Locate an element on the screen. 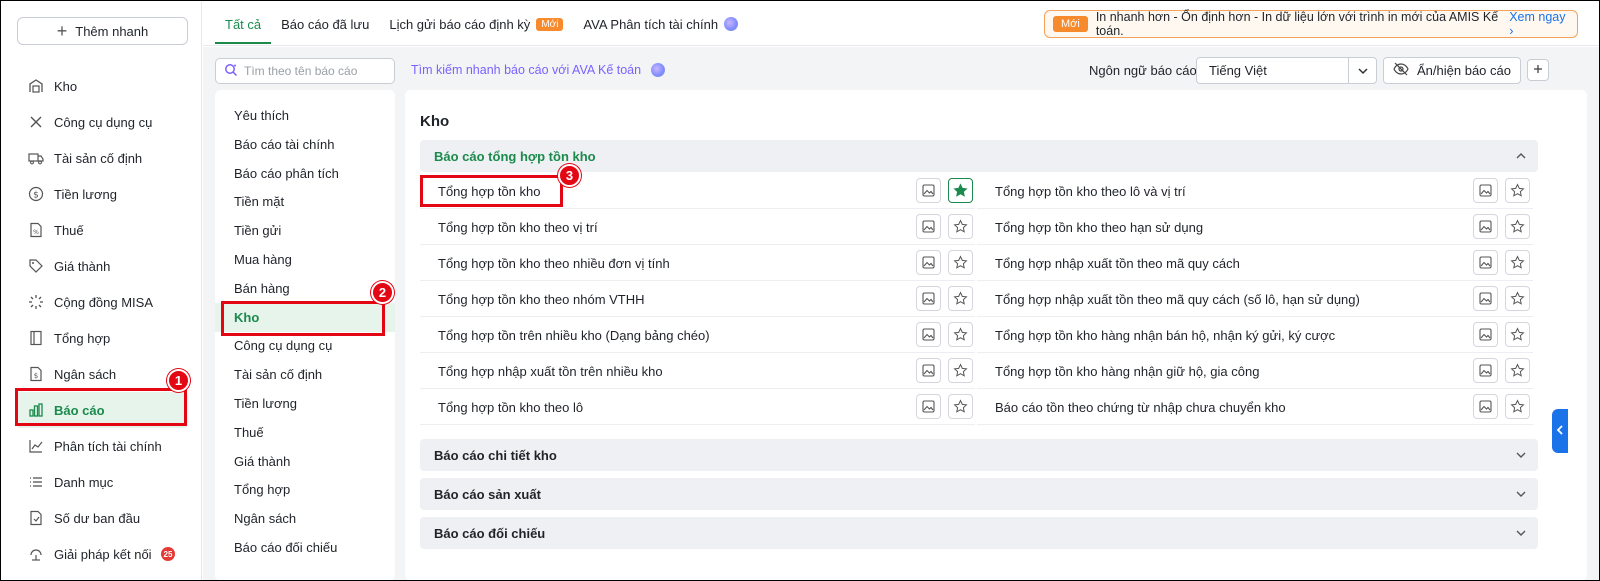 This screenshot has width=1600, height=581. add-report-button is located at coordinates (1538, 70).